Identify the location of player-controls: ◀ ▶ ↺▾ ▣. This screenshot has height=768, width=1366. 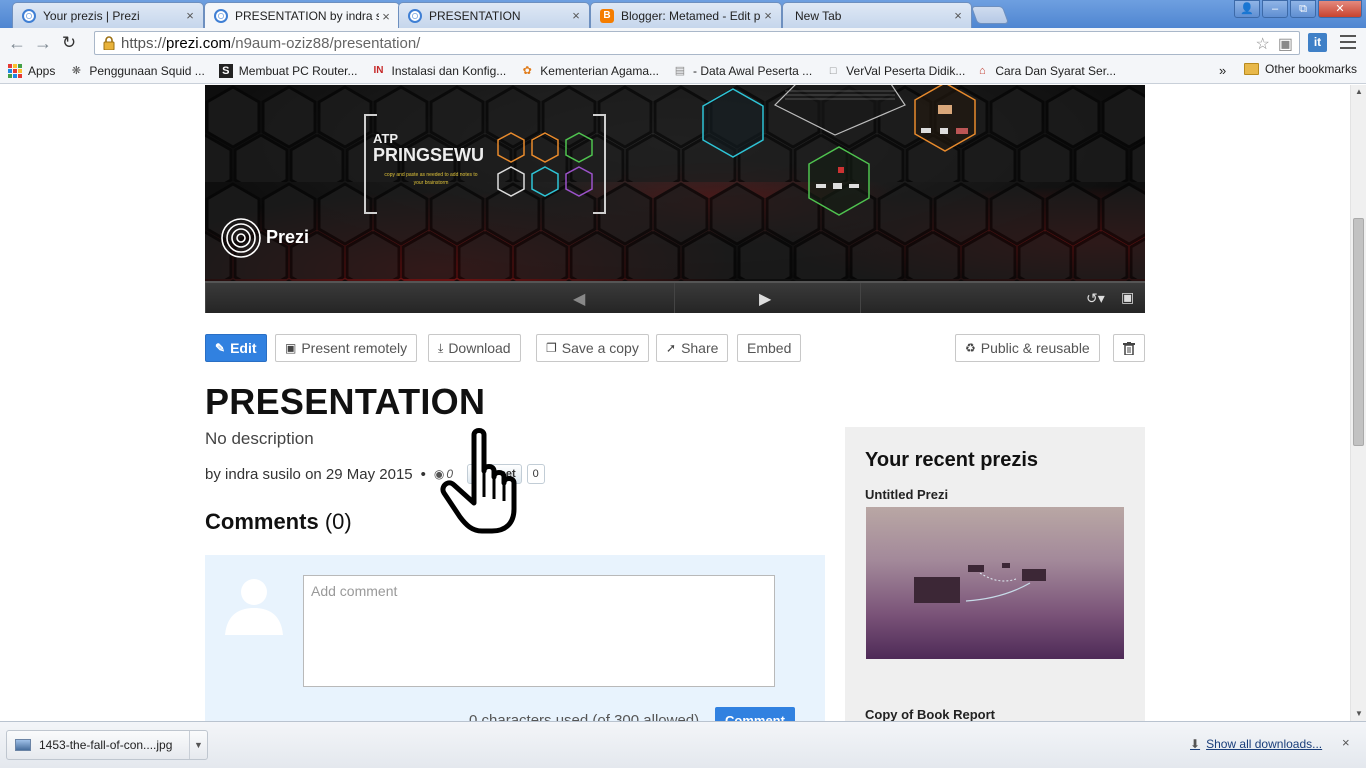
(675, 297).